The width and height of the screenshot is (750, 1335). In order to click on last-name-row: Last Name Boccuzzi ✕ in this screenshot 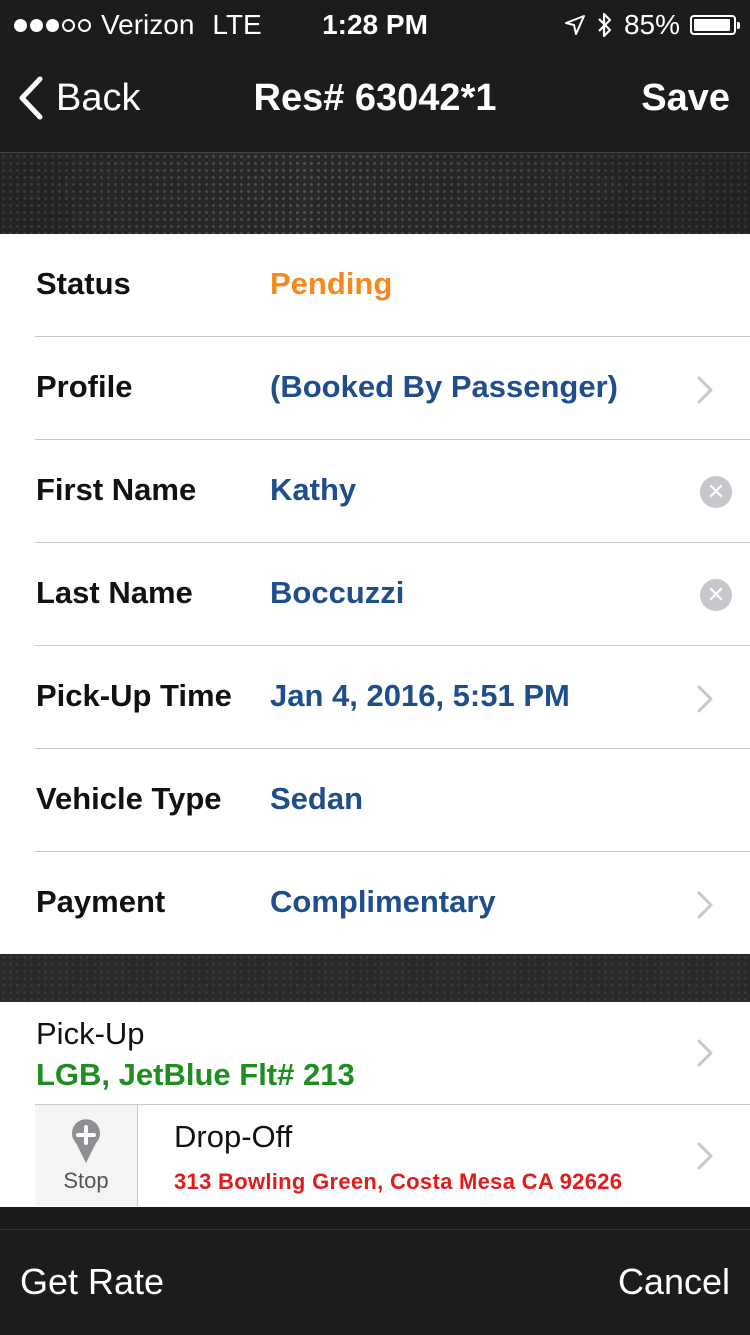, I will do `click(375, 594)`.